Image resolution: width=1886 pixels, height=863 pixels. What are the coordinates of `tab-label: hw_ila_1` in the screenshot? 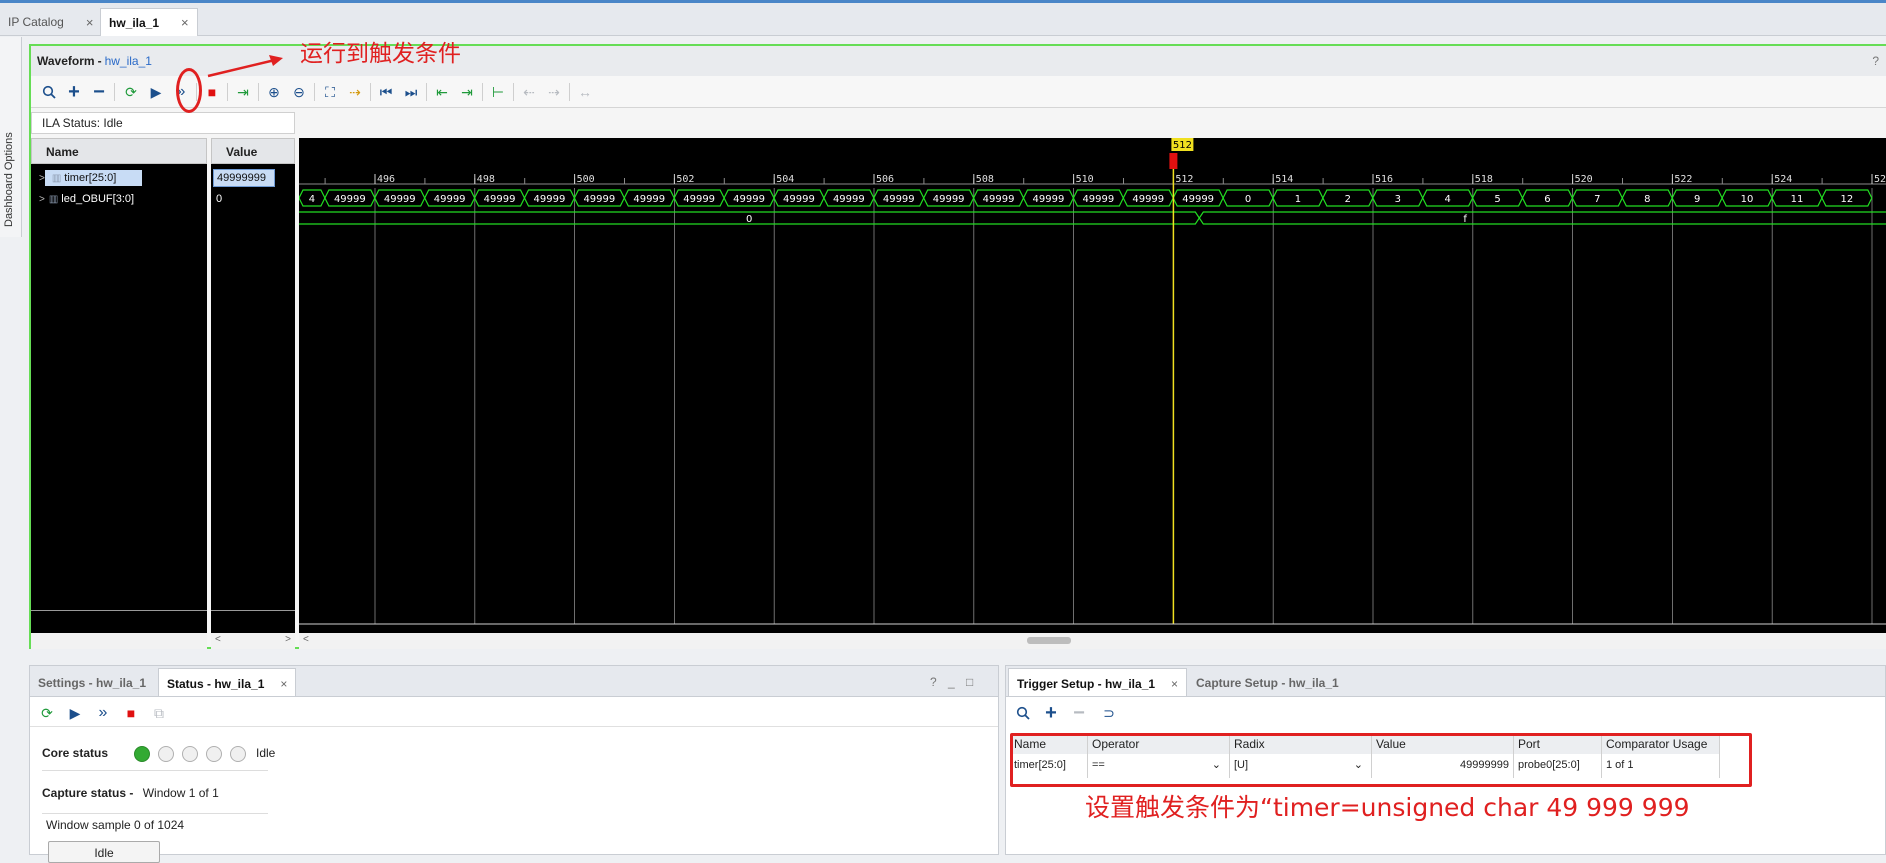 It's located at (134, 22).